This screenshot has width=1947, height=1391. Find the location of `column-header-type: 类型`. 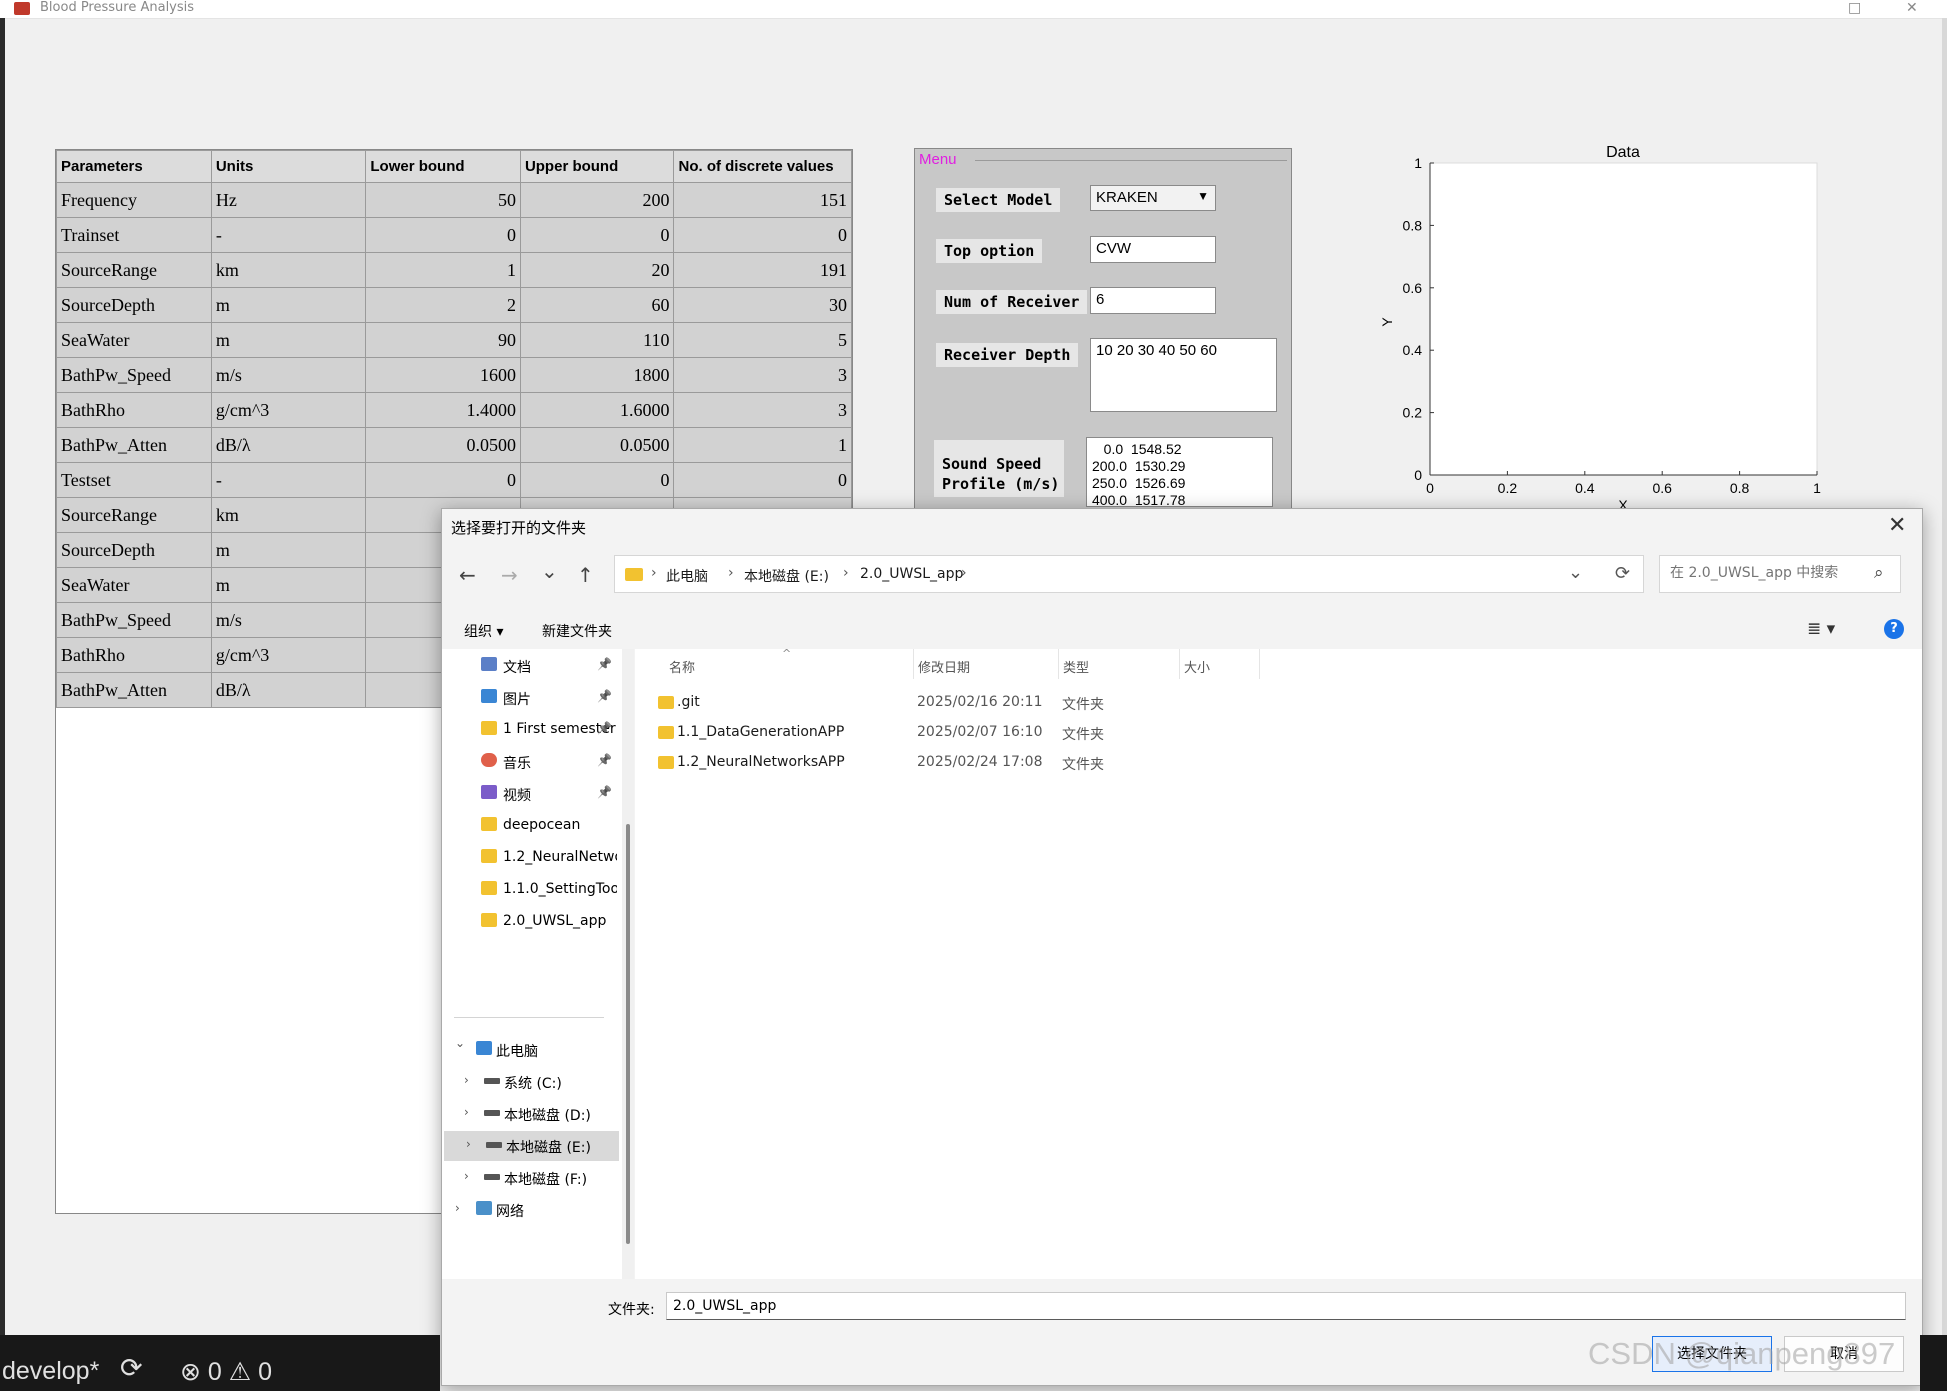

column-header-type: 类型 is located at coordinates (1076, 666).